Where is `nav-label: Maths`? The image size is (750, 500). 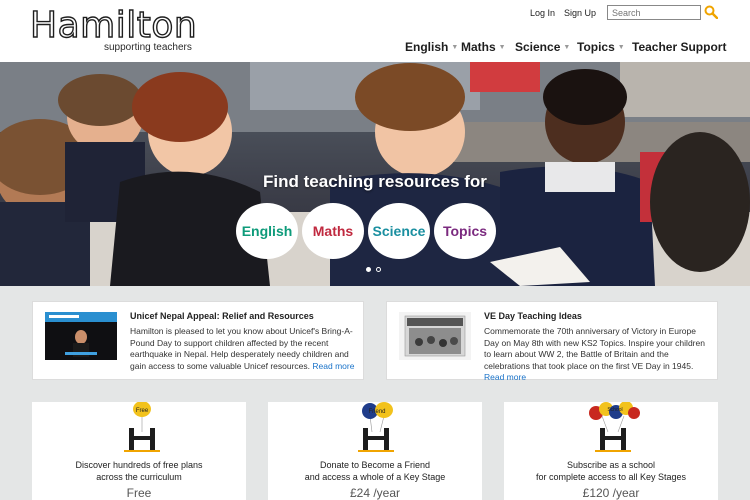
nav-label: Maths is located at coordinates (478, 47).